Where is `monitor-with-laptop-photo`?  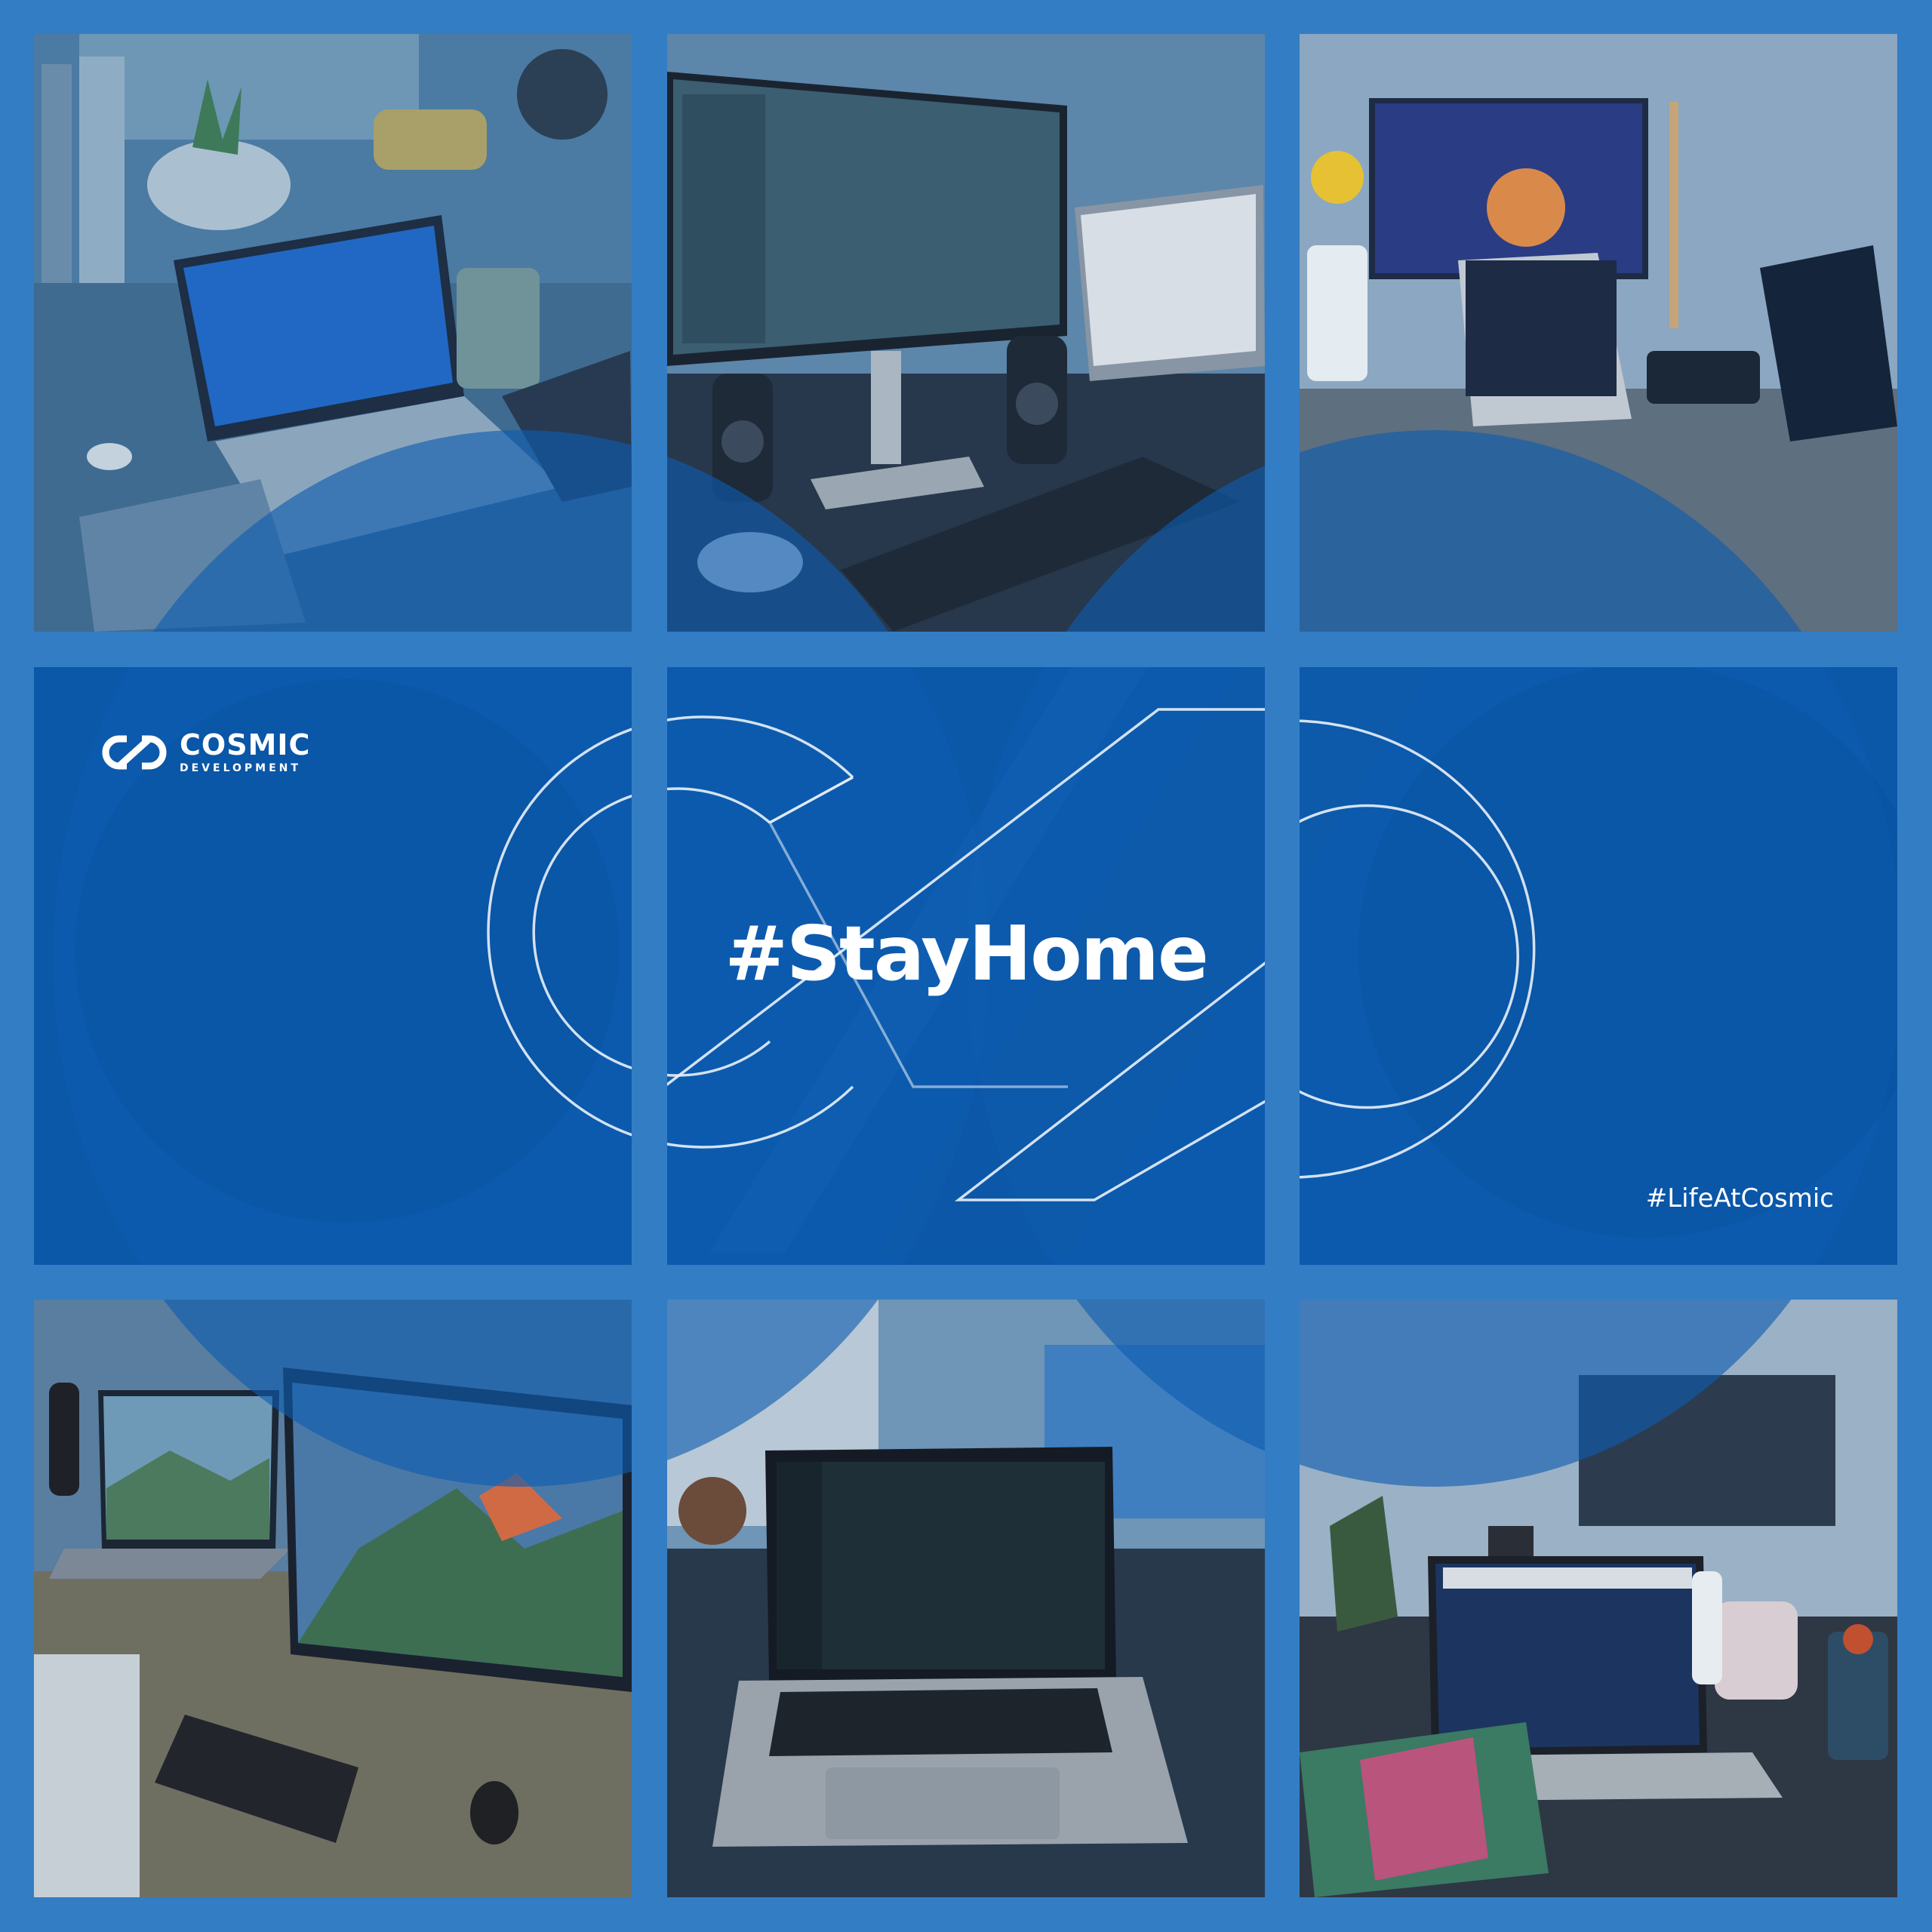 monitor-with-laptop-photo is located at coordinates (1598, 333).